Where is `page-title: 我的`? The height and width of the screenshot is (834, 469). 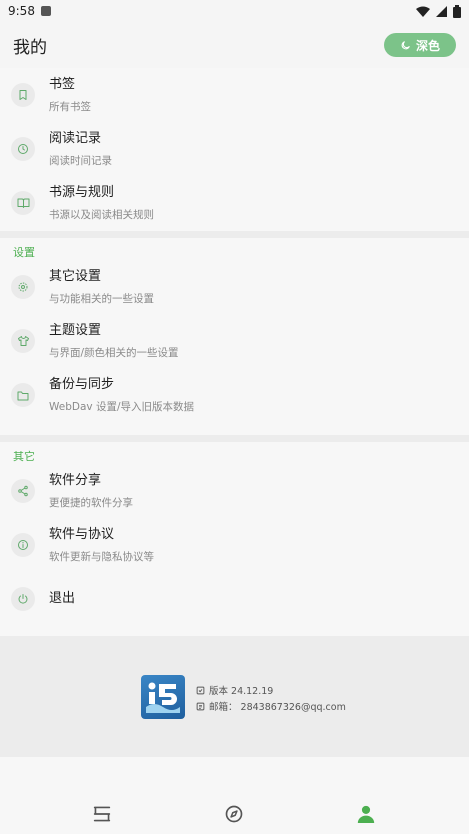 page-title: 我的 is located at coordinates (30, 47).